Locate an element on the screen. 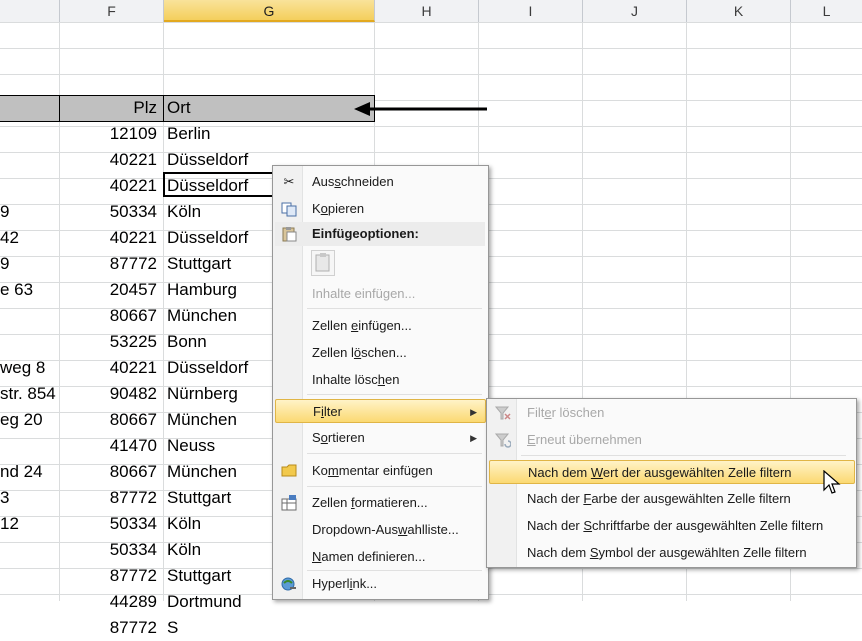  column-header-h: H is located at coordinates (427, 11).